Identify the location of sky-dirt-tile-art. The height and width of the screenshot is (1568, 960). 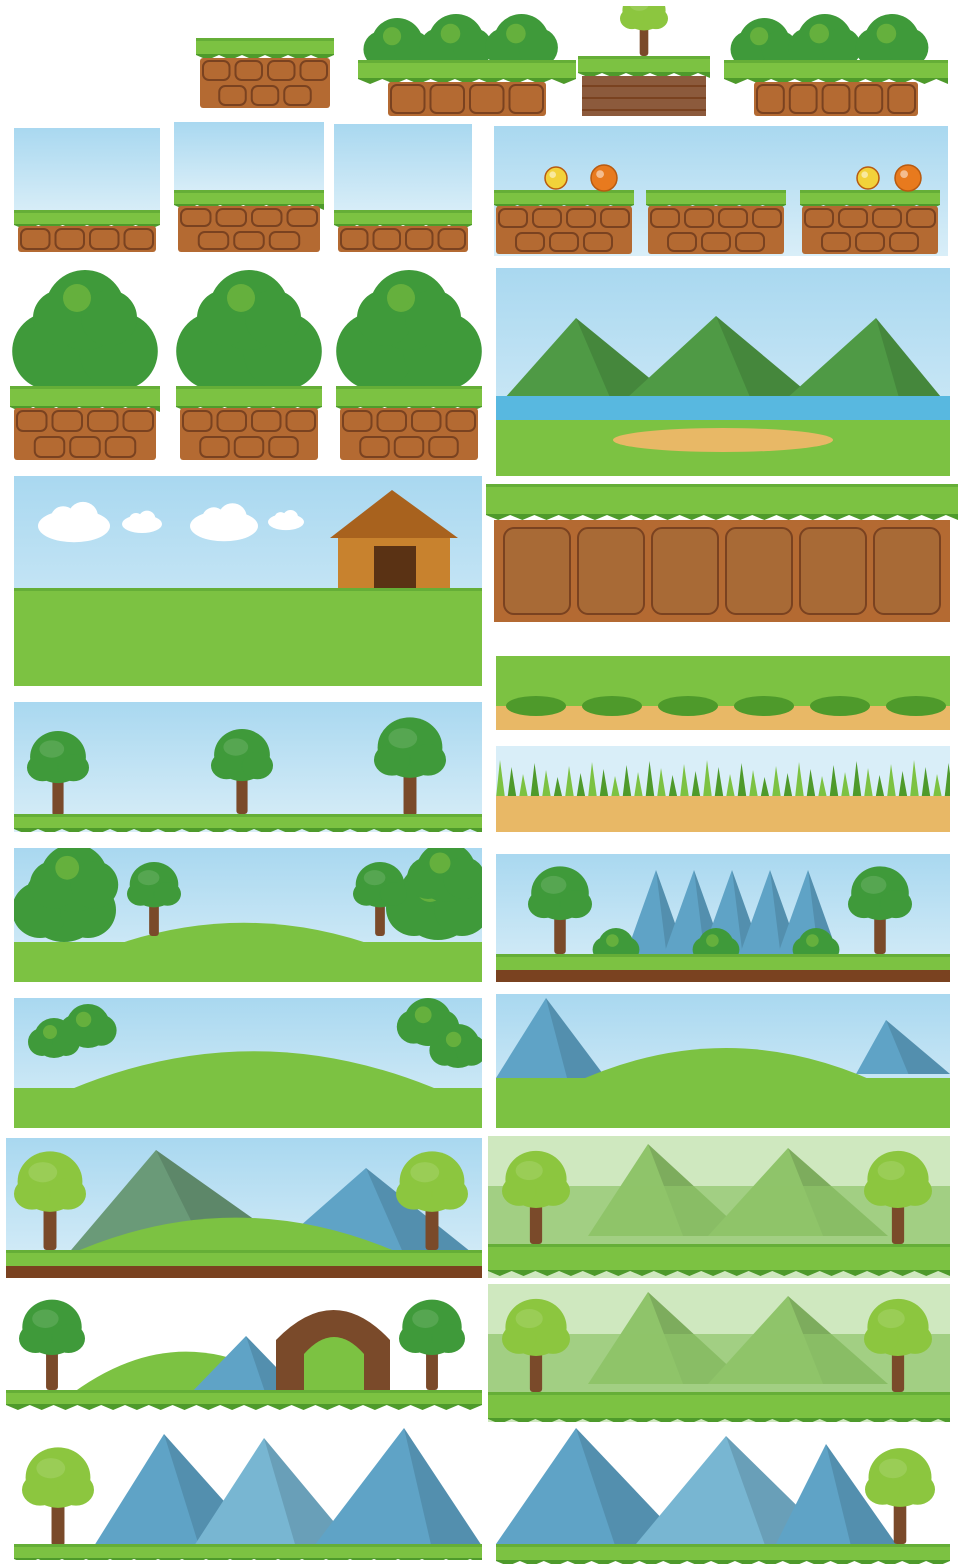
(249, 187).